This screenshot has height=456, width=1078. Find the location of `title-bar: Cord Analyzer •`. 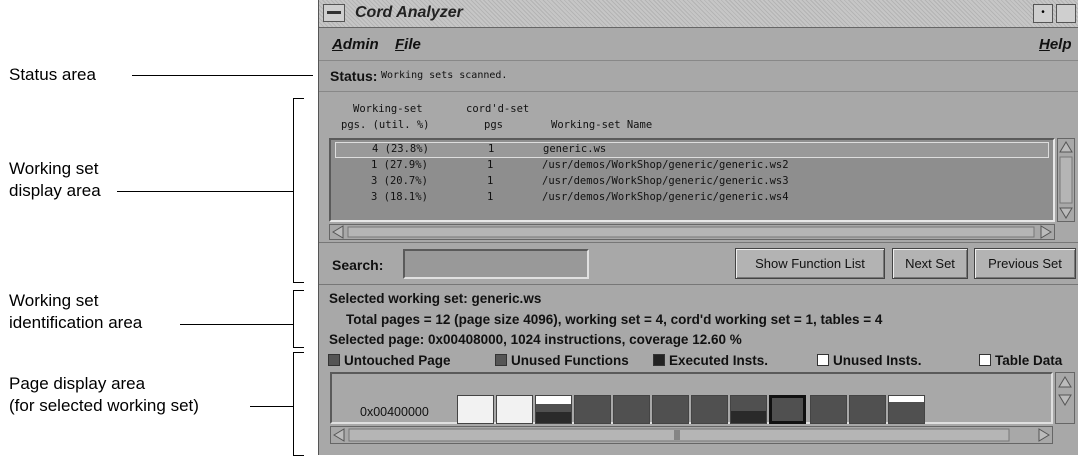

title-bar: Cord Analyzer • is located at coordinates (698, 14).